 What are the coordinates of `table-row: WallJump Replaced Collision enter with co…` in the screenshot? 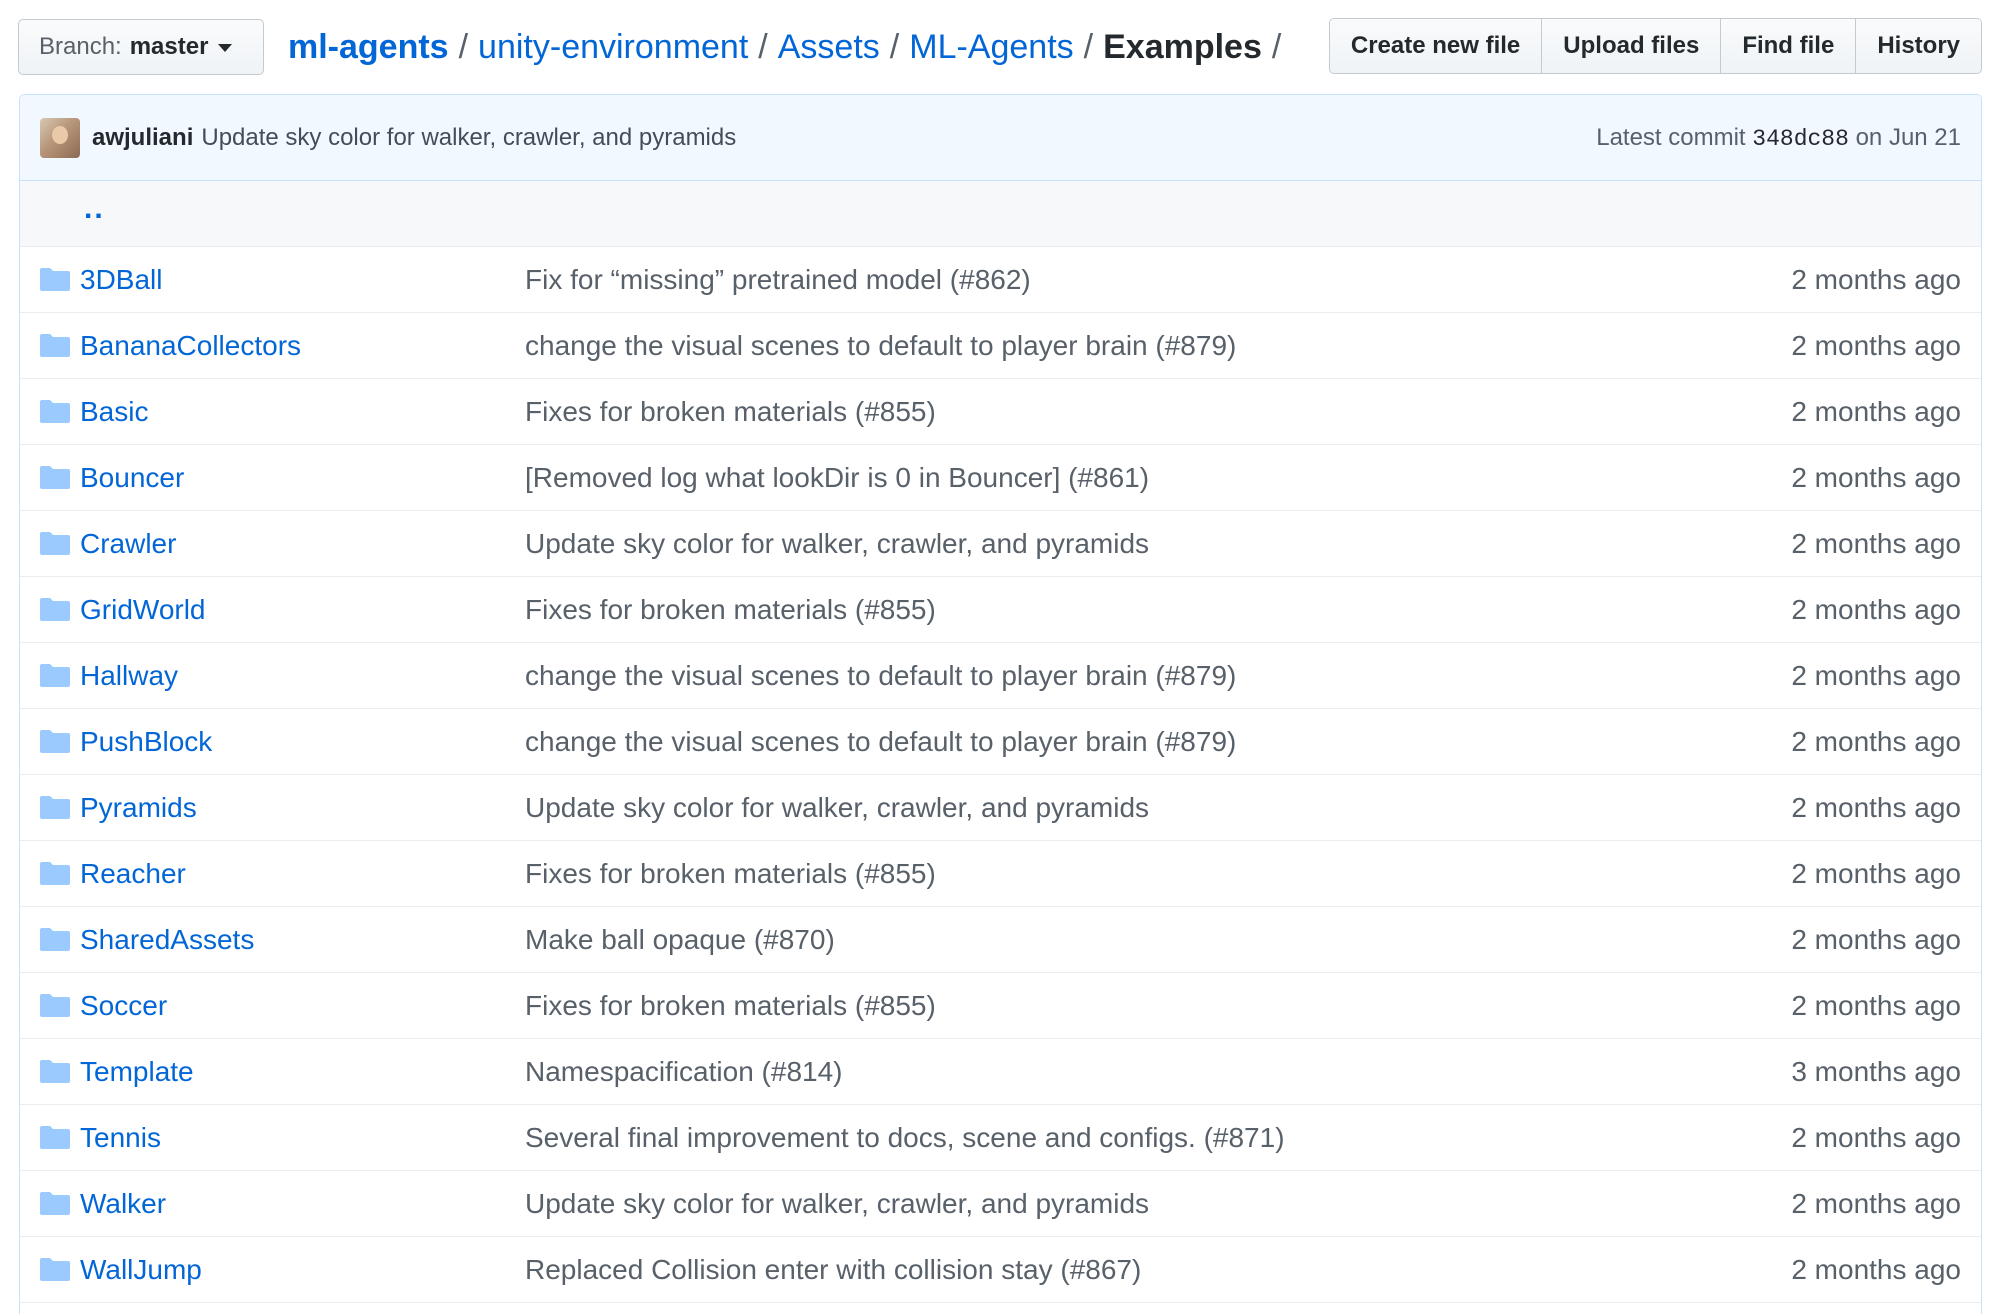 It's located at (1000, 1270).